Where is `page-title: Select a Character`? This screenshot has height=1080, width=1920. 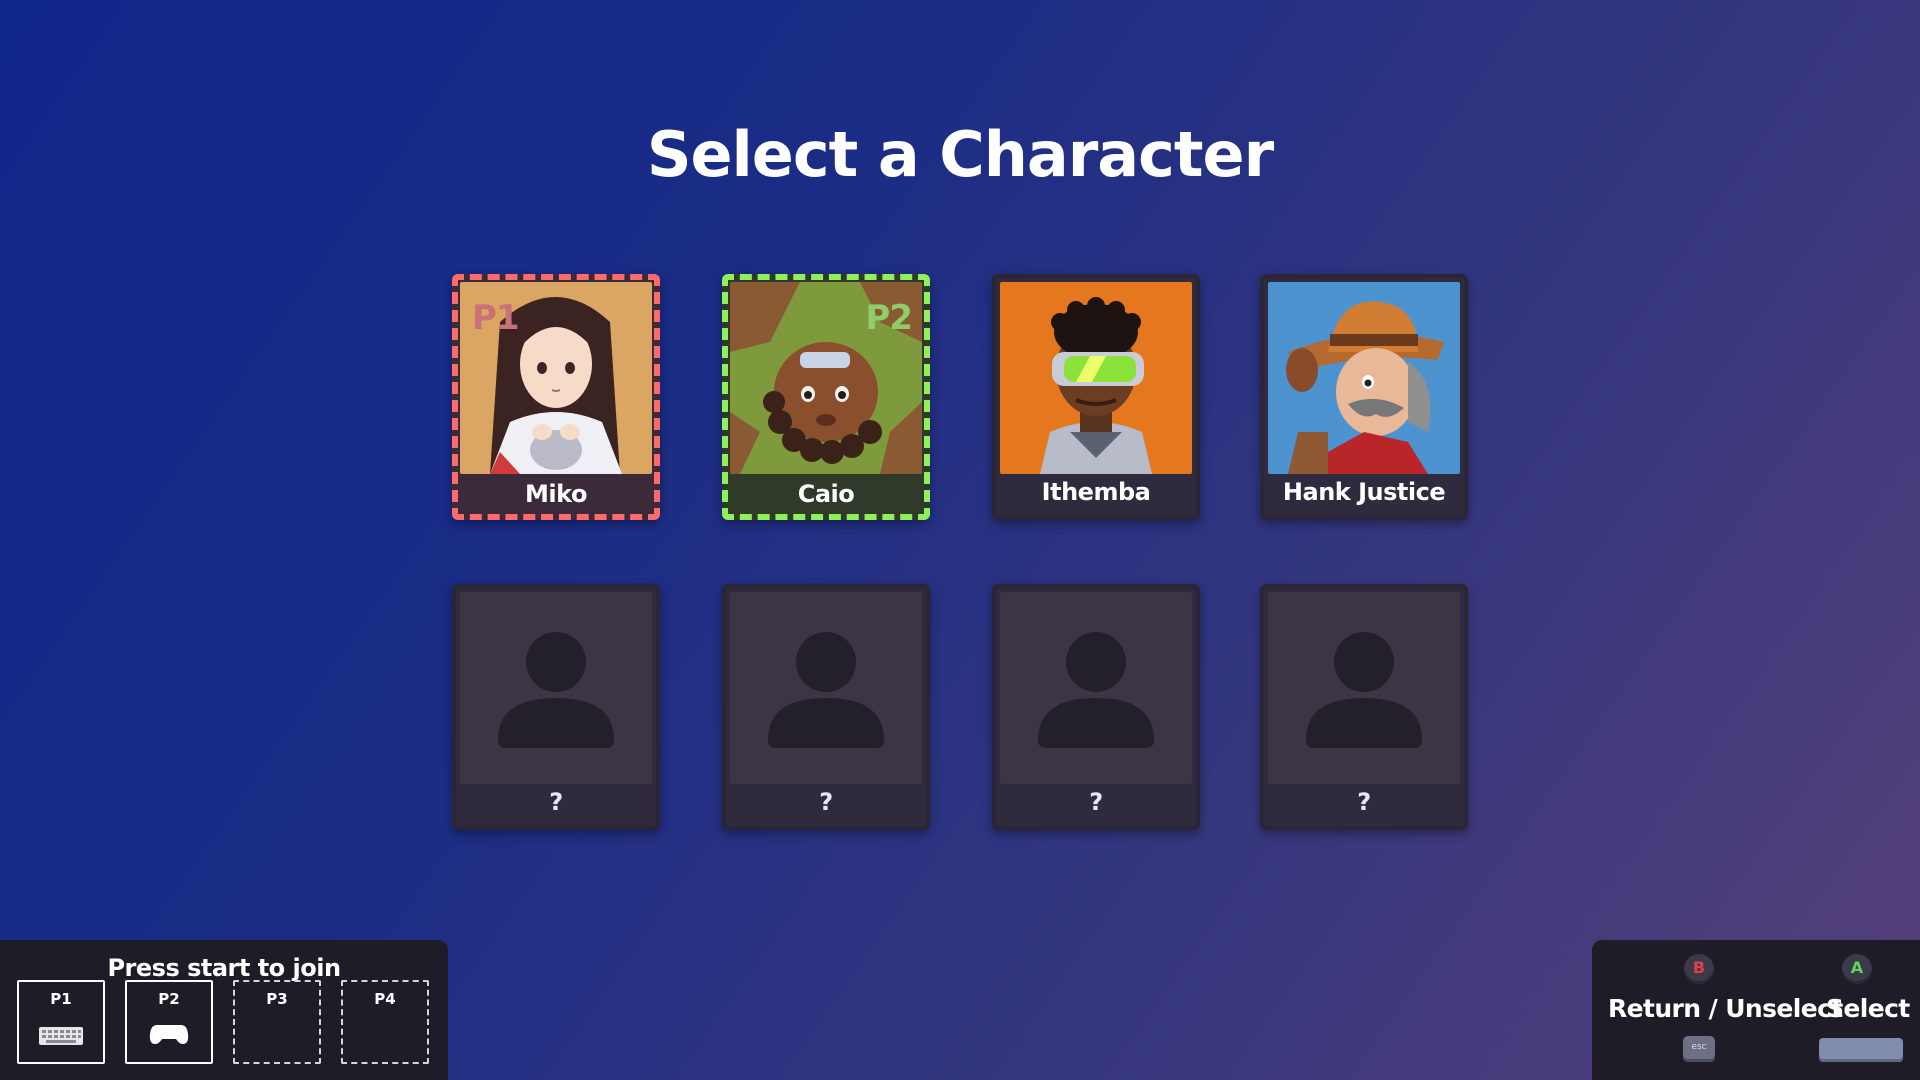
page-title: Select a Character is located at coordinates (960, 154).